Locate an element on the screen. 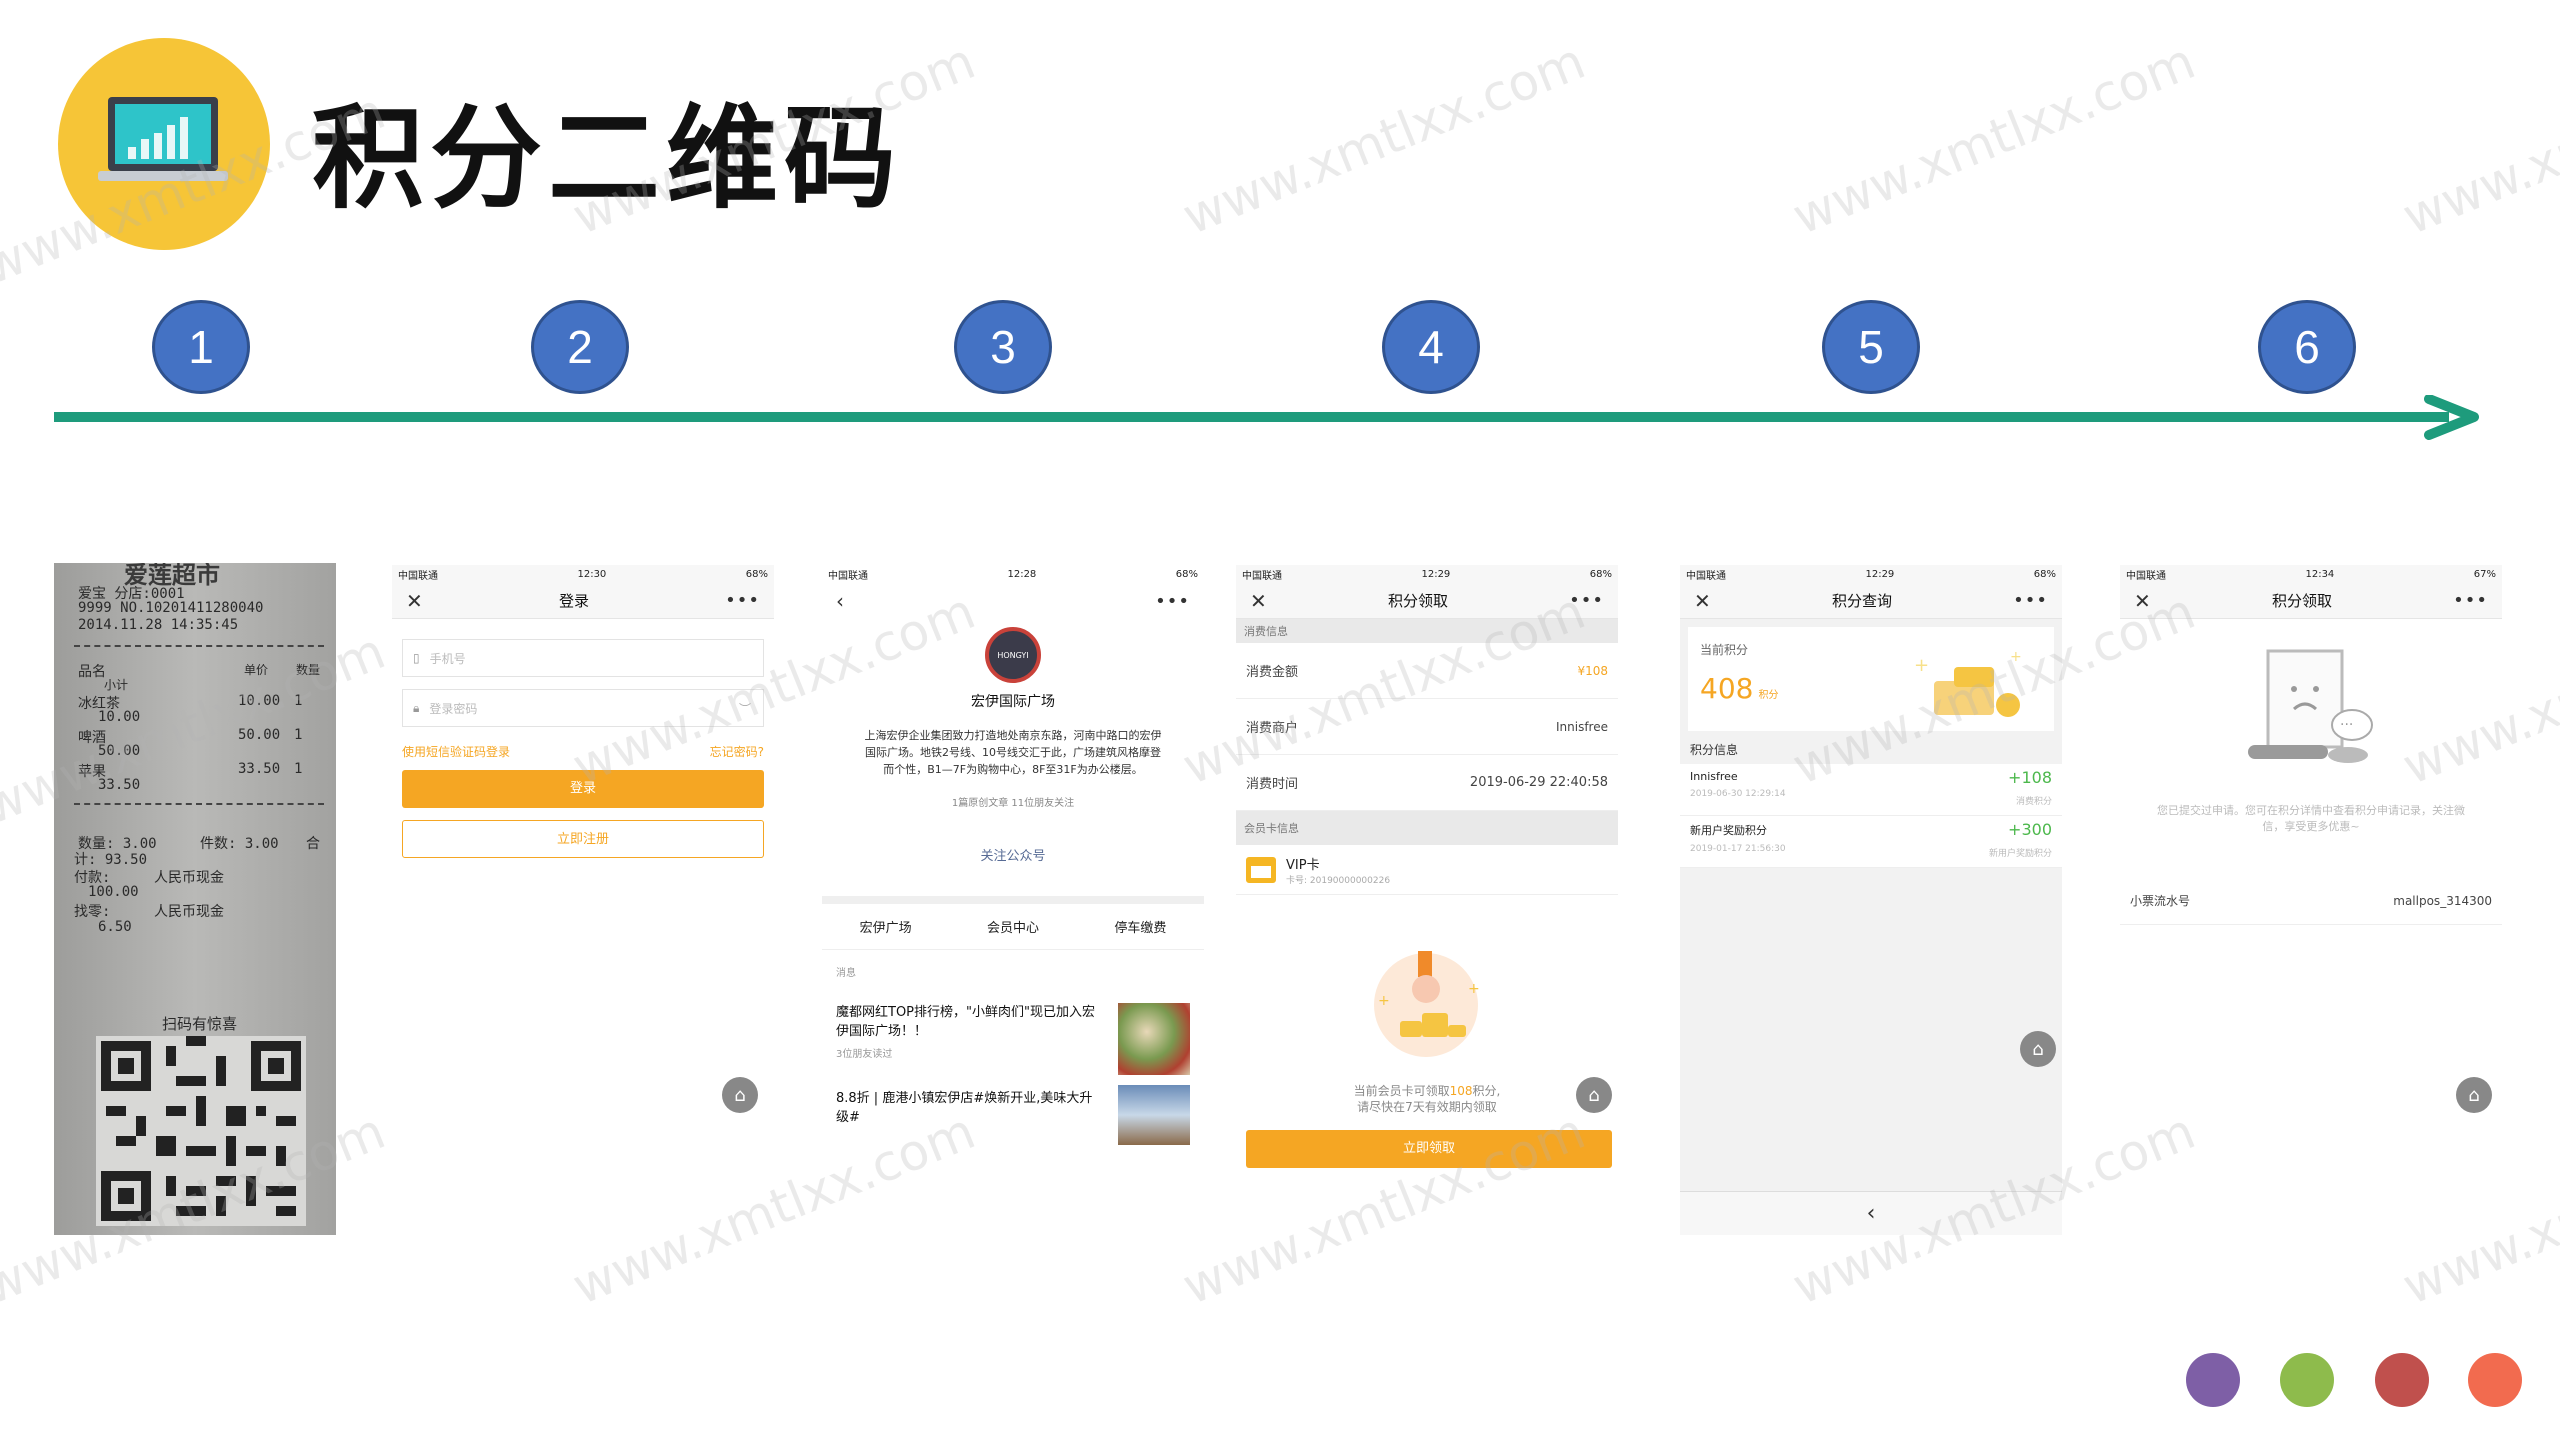  receipt-divider is located at coordinates (199, 804).